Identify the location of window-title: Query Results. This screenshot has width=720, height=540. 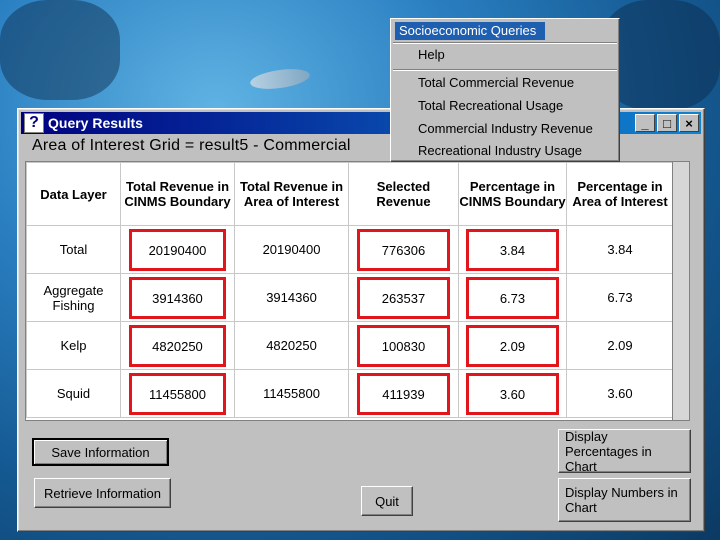
(95, 123).